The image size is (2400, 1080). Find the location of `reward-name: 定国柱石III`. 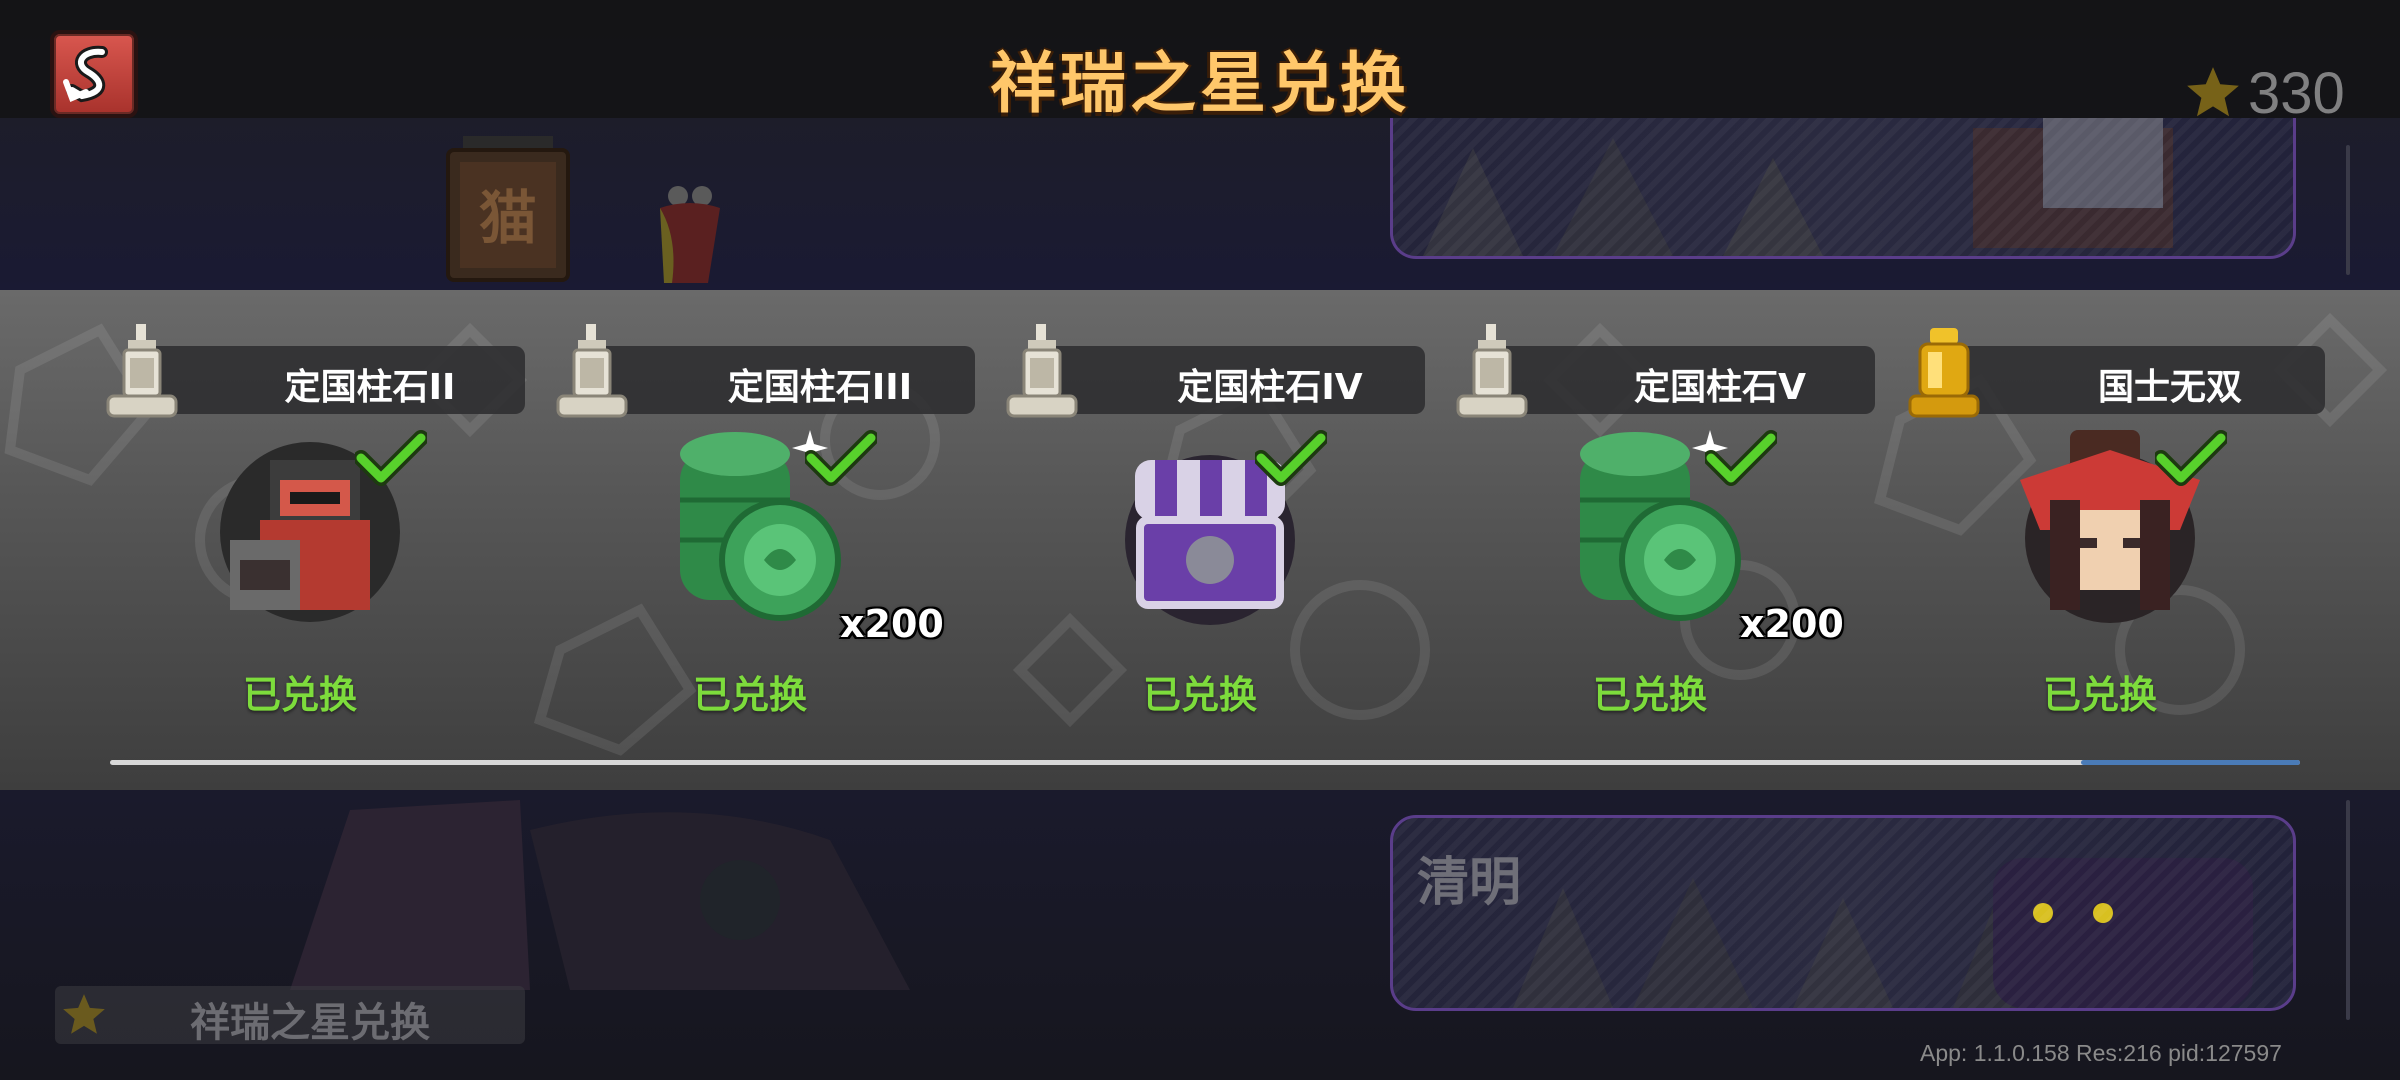

reward-name: 定国柱石III is located at coordinates (820, 387).